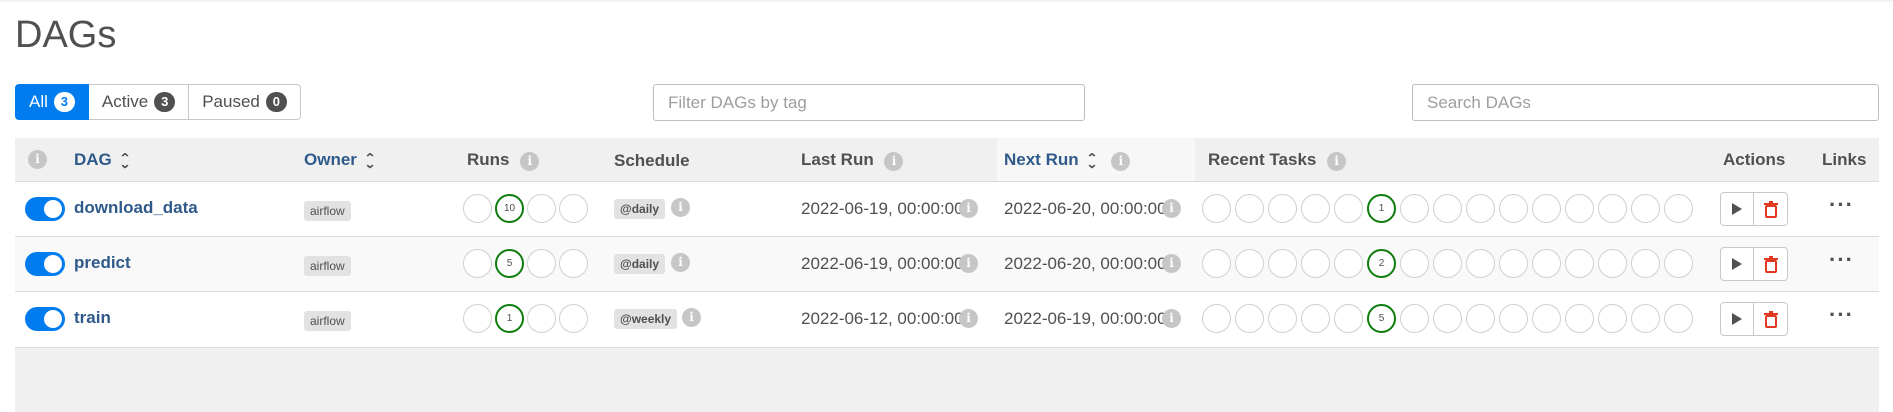  I want to click on filter-active-button: Active 3, so click(139, 102).